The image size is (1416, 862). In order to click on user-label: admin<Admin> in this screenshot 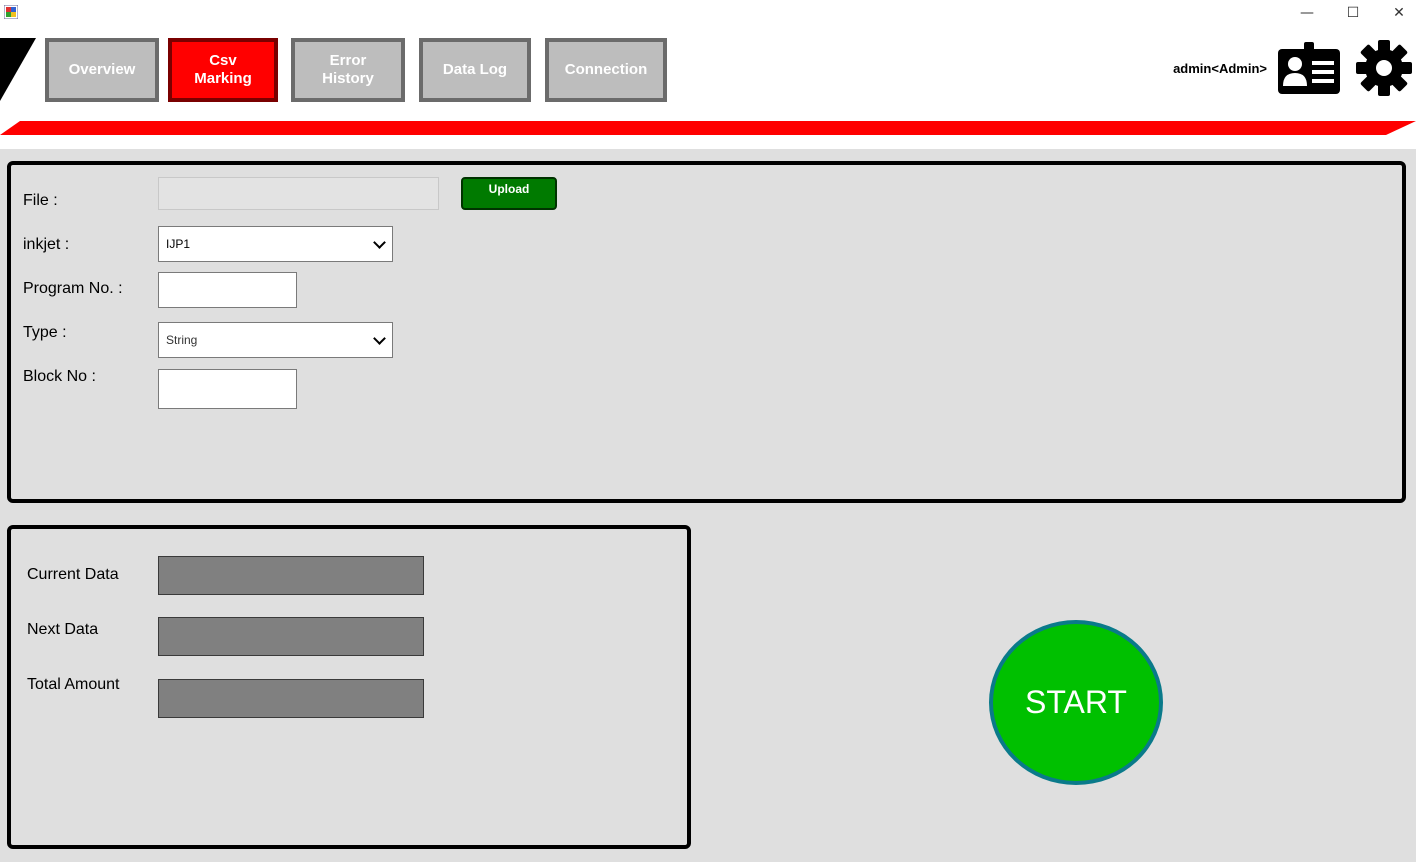, I will do `click(1220, 68)`.